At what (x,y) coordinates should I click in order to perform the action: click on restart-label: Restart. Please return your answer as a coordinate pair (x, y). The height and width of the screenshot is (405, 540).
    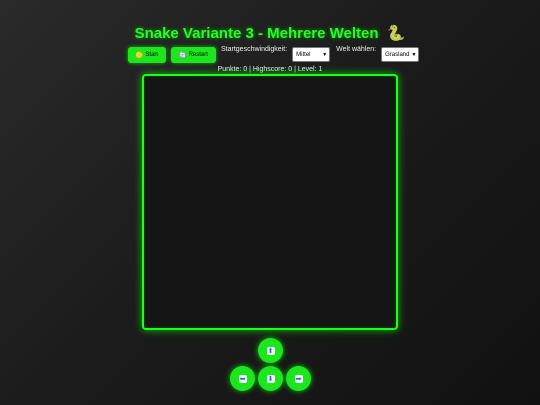
    Looking at the image, I should click on (198, 55).